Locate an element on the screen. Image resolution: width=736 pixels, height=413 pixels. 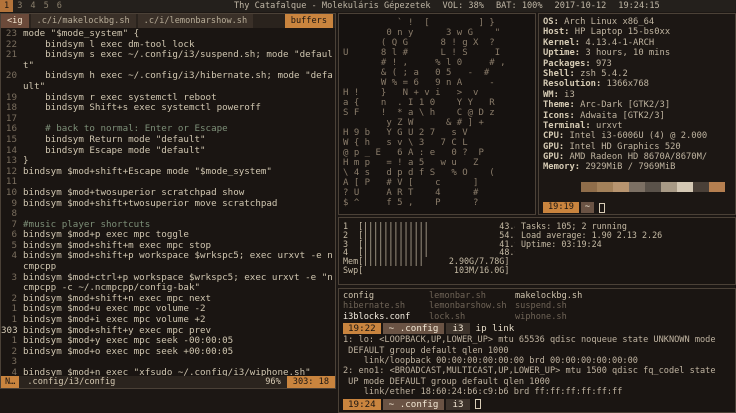
output-line: UP mode DEFAULT group default qlen 1000 is located at coordinates (446, 381).